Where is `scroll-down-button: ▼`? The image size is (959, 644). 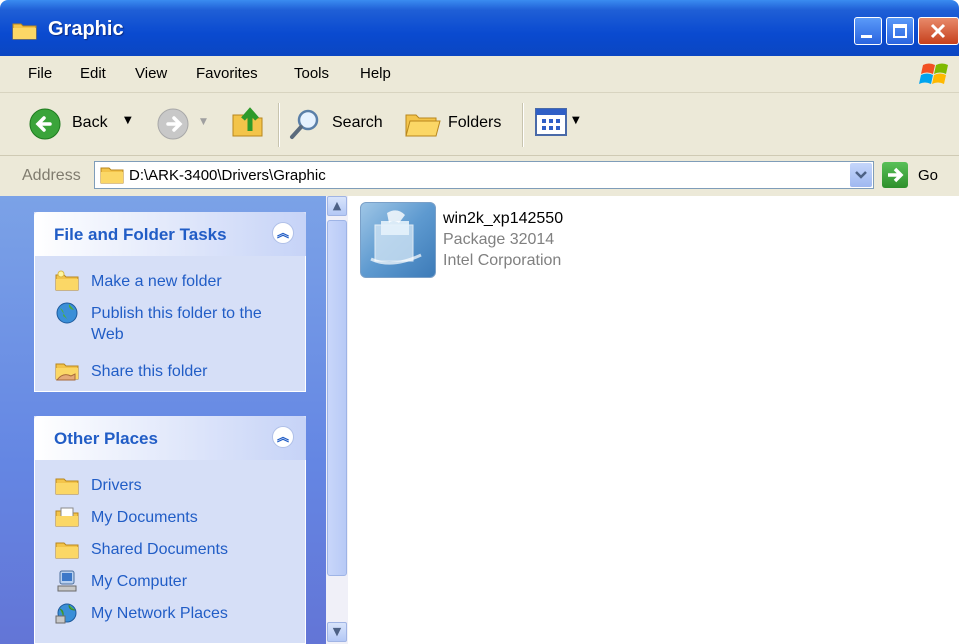
scroll-down-button: ▼ is located at coordinates (337, 632).